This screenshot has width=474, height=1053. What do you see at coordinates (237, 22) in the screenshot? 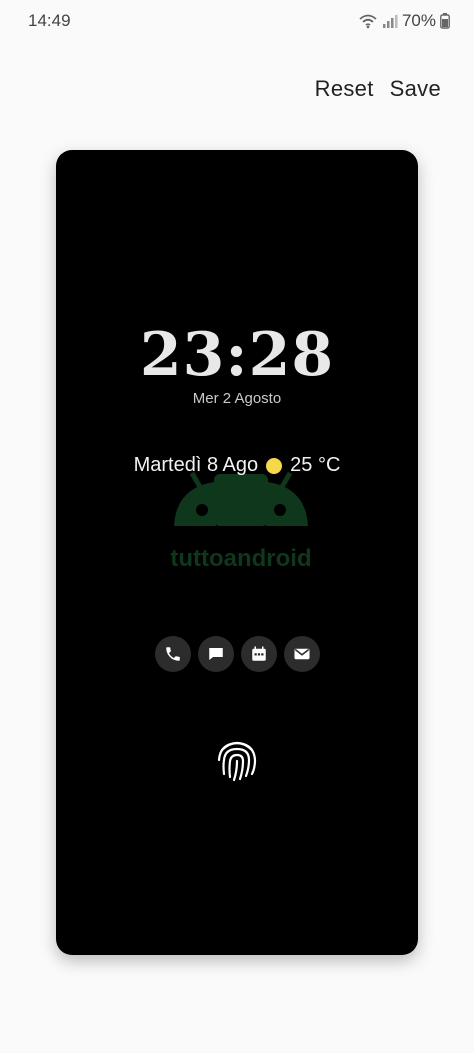
I see `status-bar: 14:49 70%` at bounding box center [237, 22].